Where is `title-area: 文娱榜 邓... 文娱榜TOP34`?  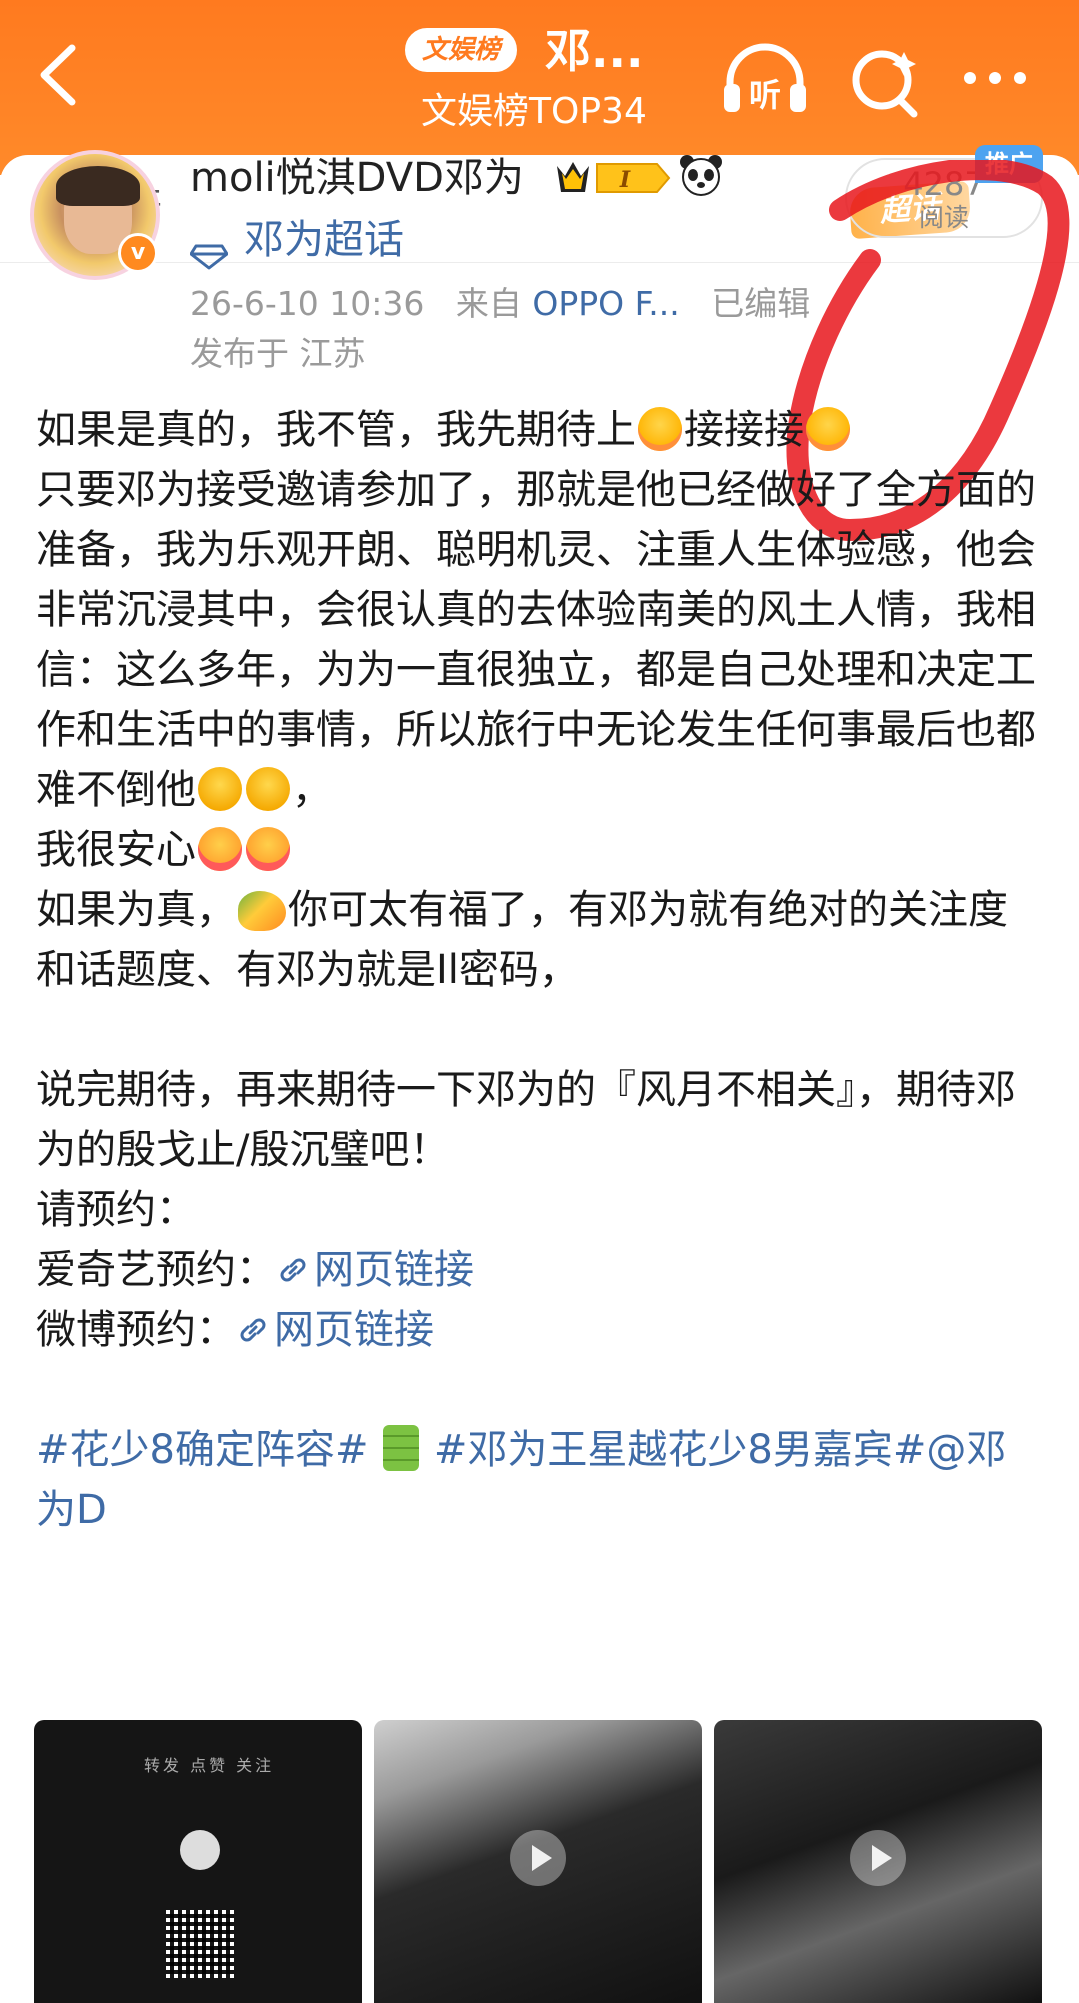 title-area: 文娱榜 邓... 文娱榜TOP34 is located at coordinates (565, 80).